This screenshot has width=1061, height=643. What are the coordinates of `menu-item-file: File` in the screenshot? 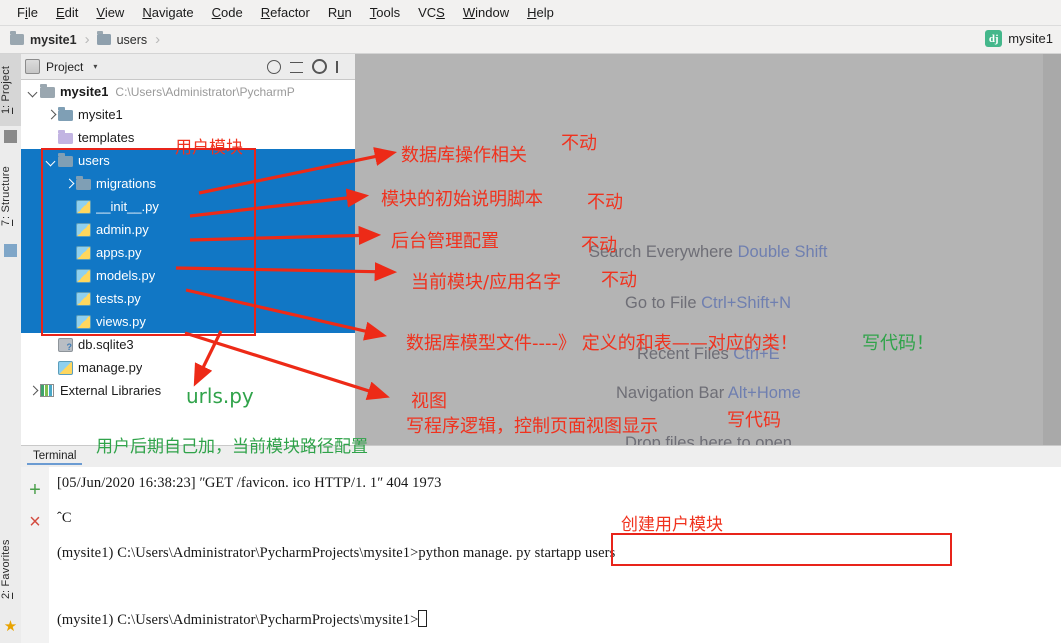 It's located at (27, 12).